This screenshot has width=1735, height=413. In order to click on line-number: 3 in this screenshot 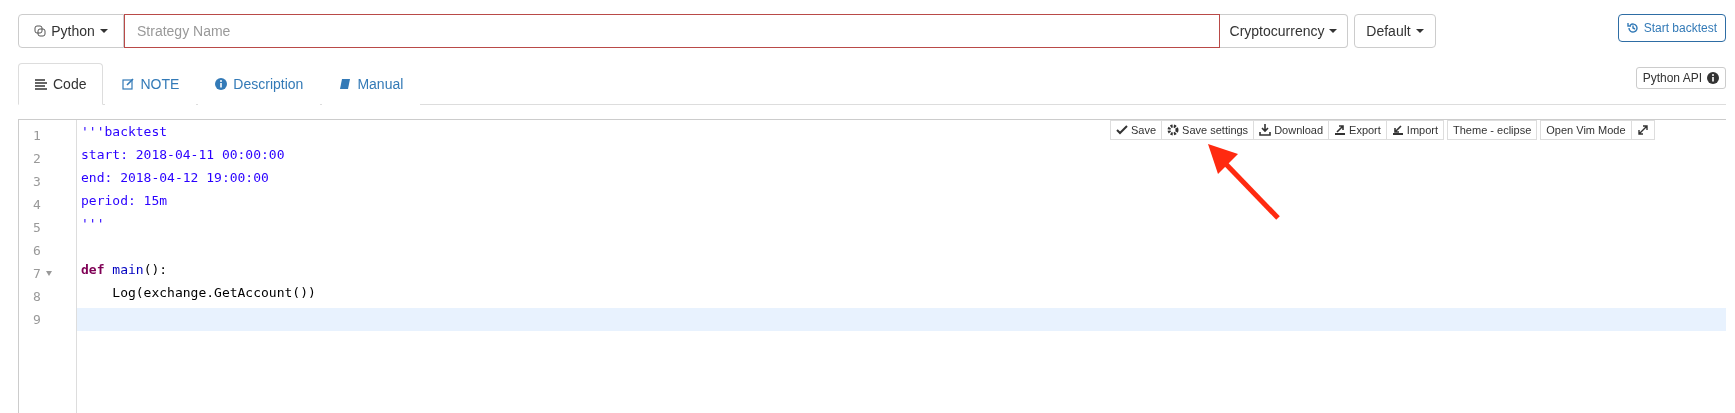, I will do `click(37, 181)`.